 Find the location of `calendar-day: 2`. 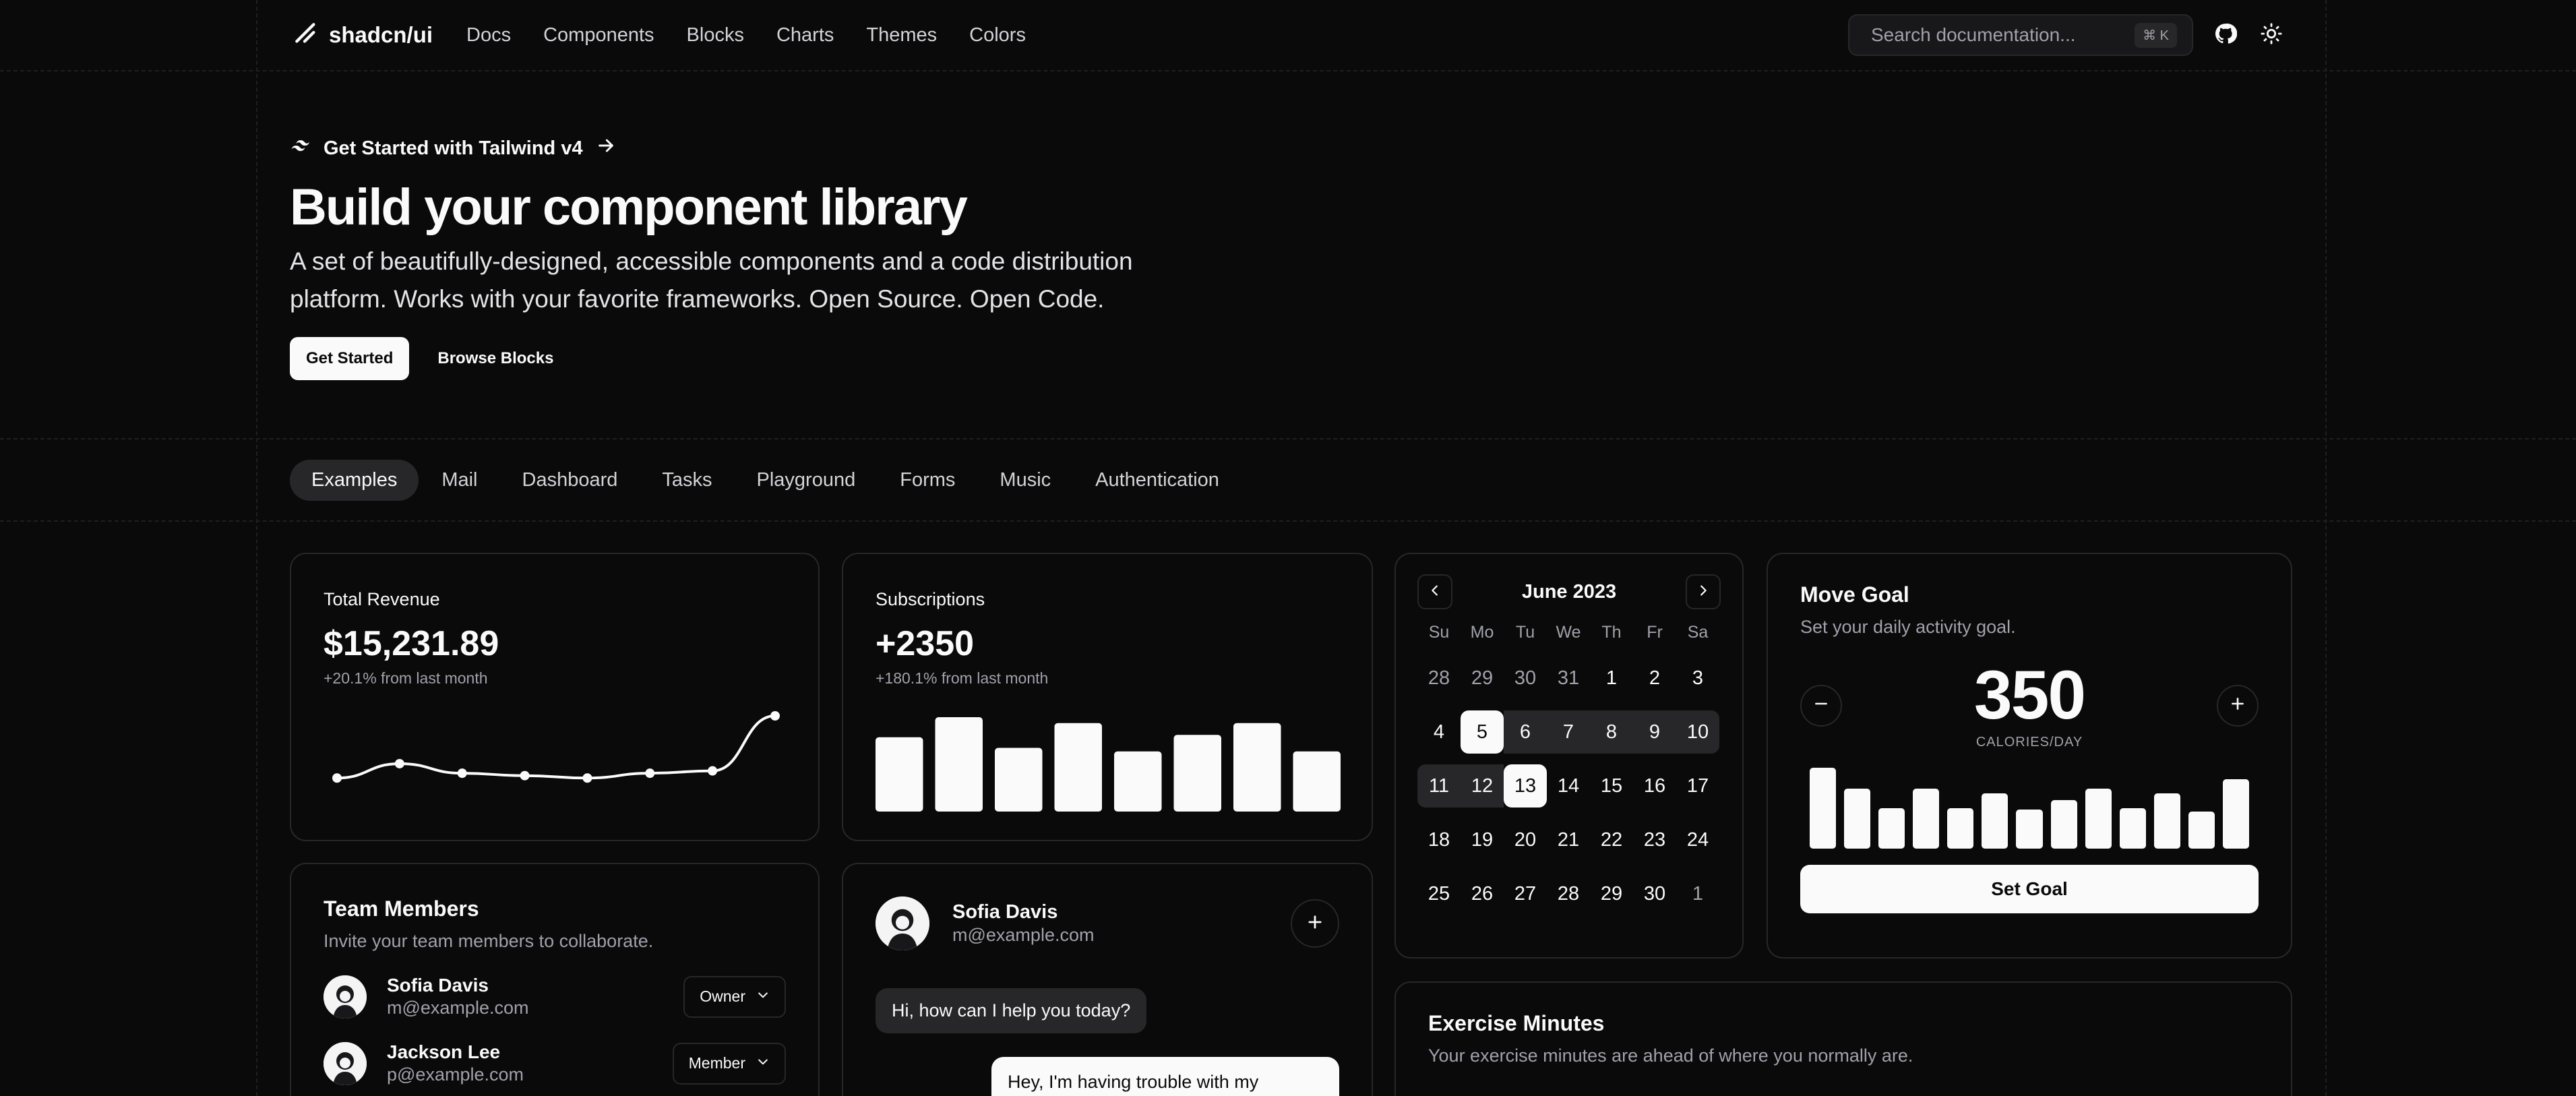

calendar-day: 2 is located at coordinates (1654, 678).